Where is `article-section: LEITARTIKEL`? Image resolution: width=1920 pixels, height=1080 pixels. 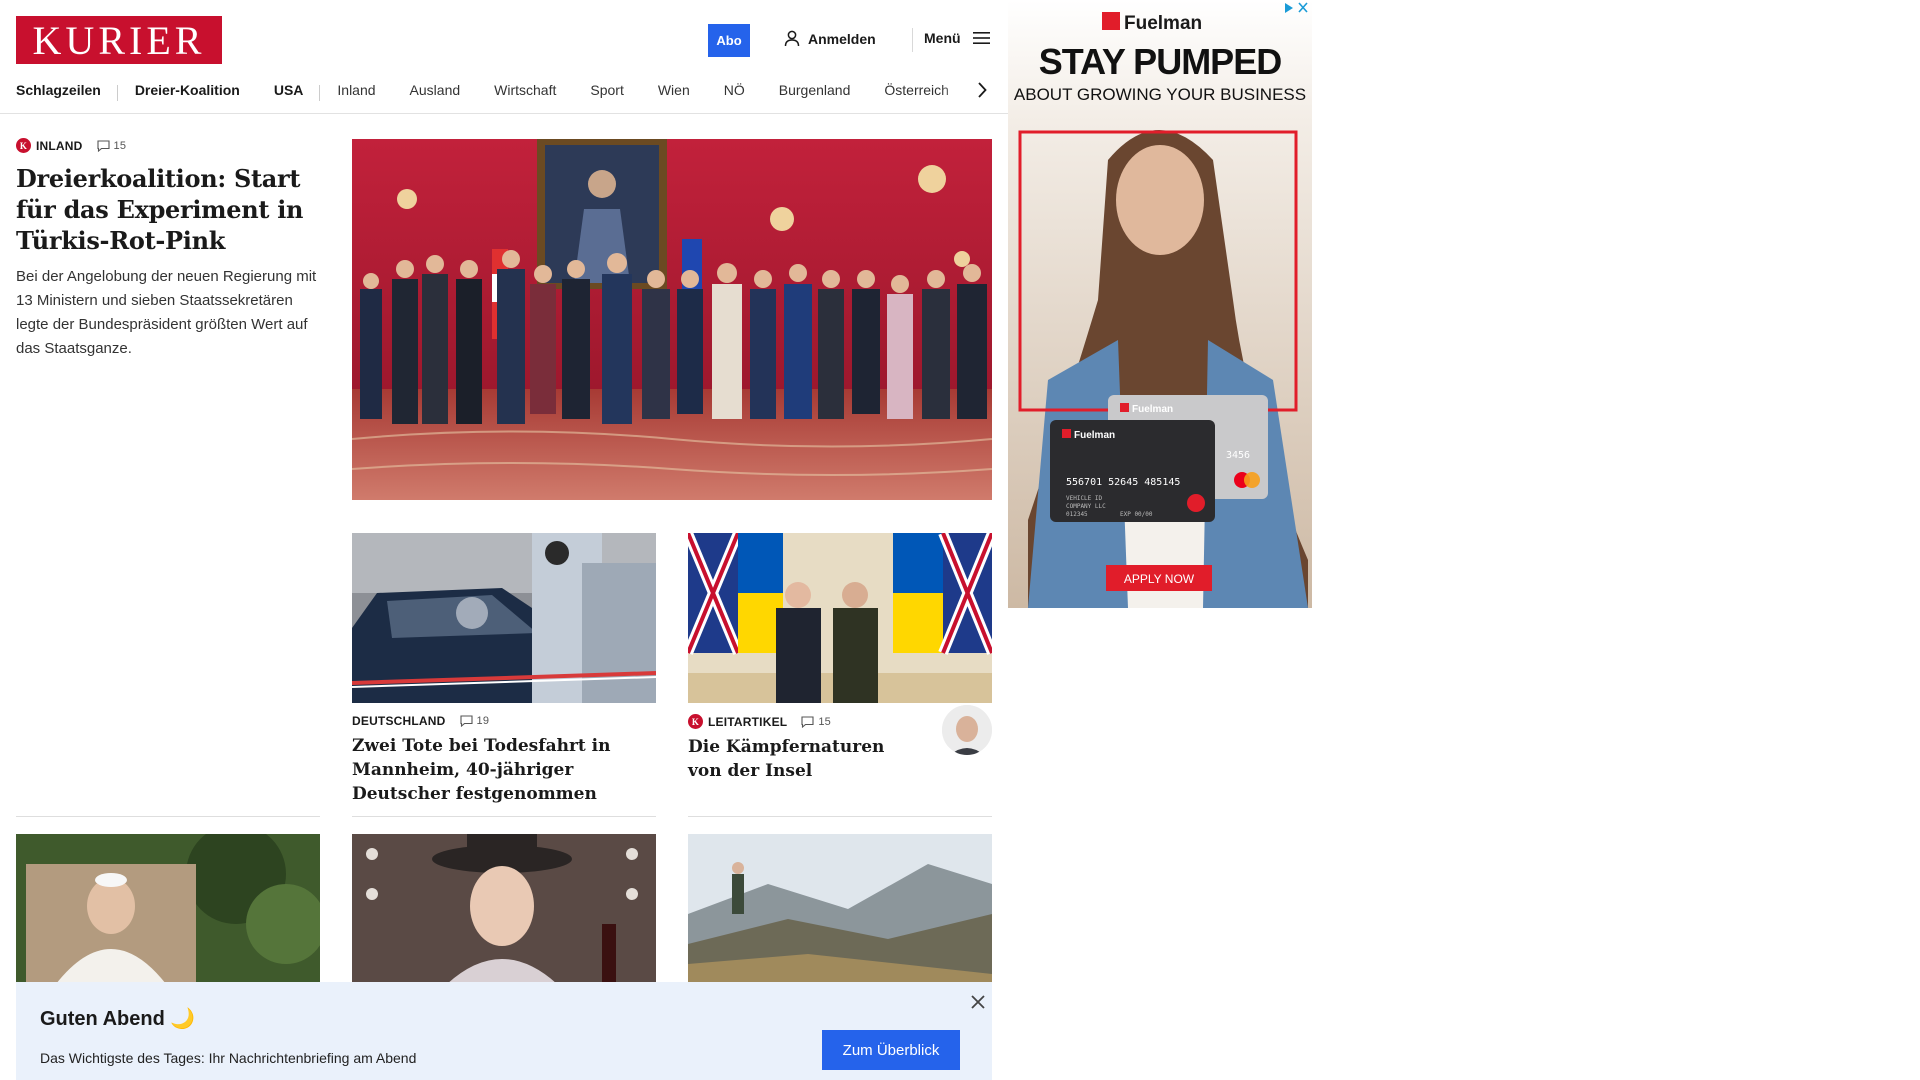 article-section: LEITARTIKEL is located at coordinates (747, 722).